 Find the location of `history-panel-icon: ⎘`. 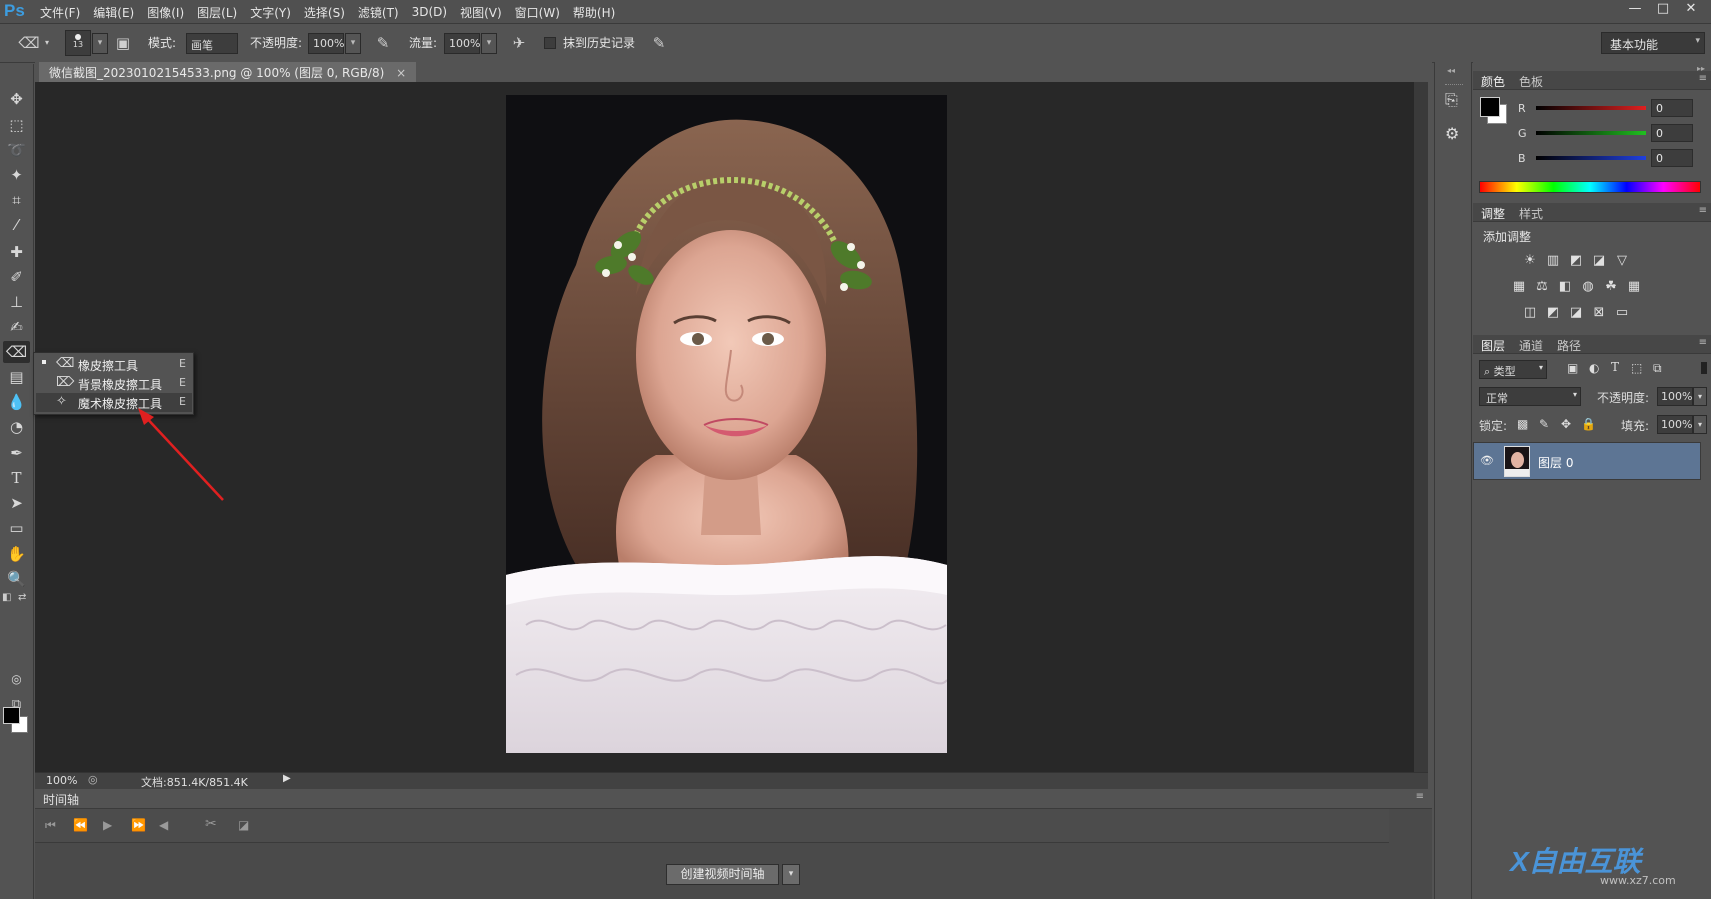

history-panel-icon: ⎘ is located at coordinates (1451, 100).